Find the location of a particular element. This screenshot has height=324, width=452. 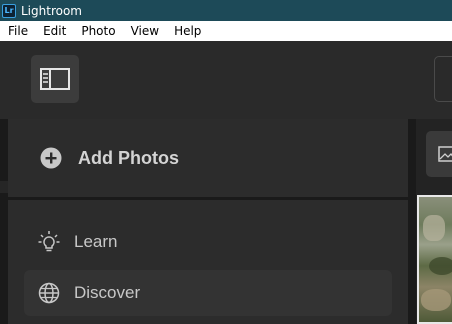

left-edge-strip is located at coordinates (4, 221).